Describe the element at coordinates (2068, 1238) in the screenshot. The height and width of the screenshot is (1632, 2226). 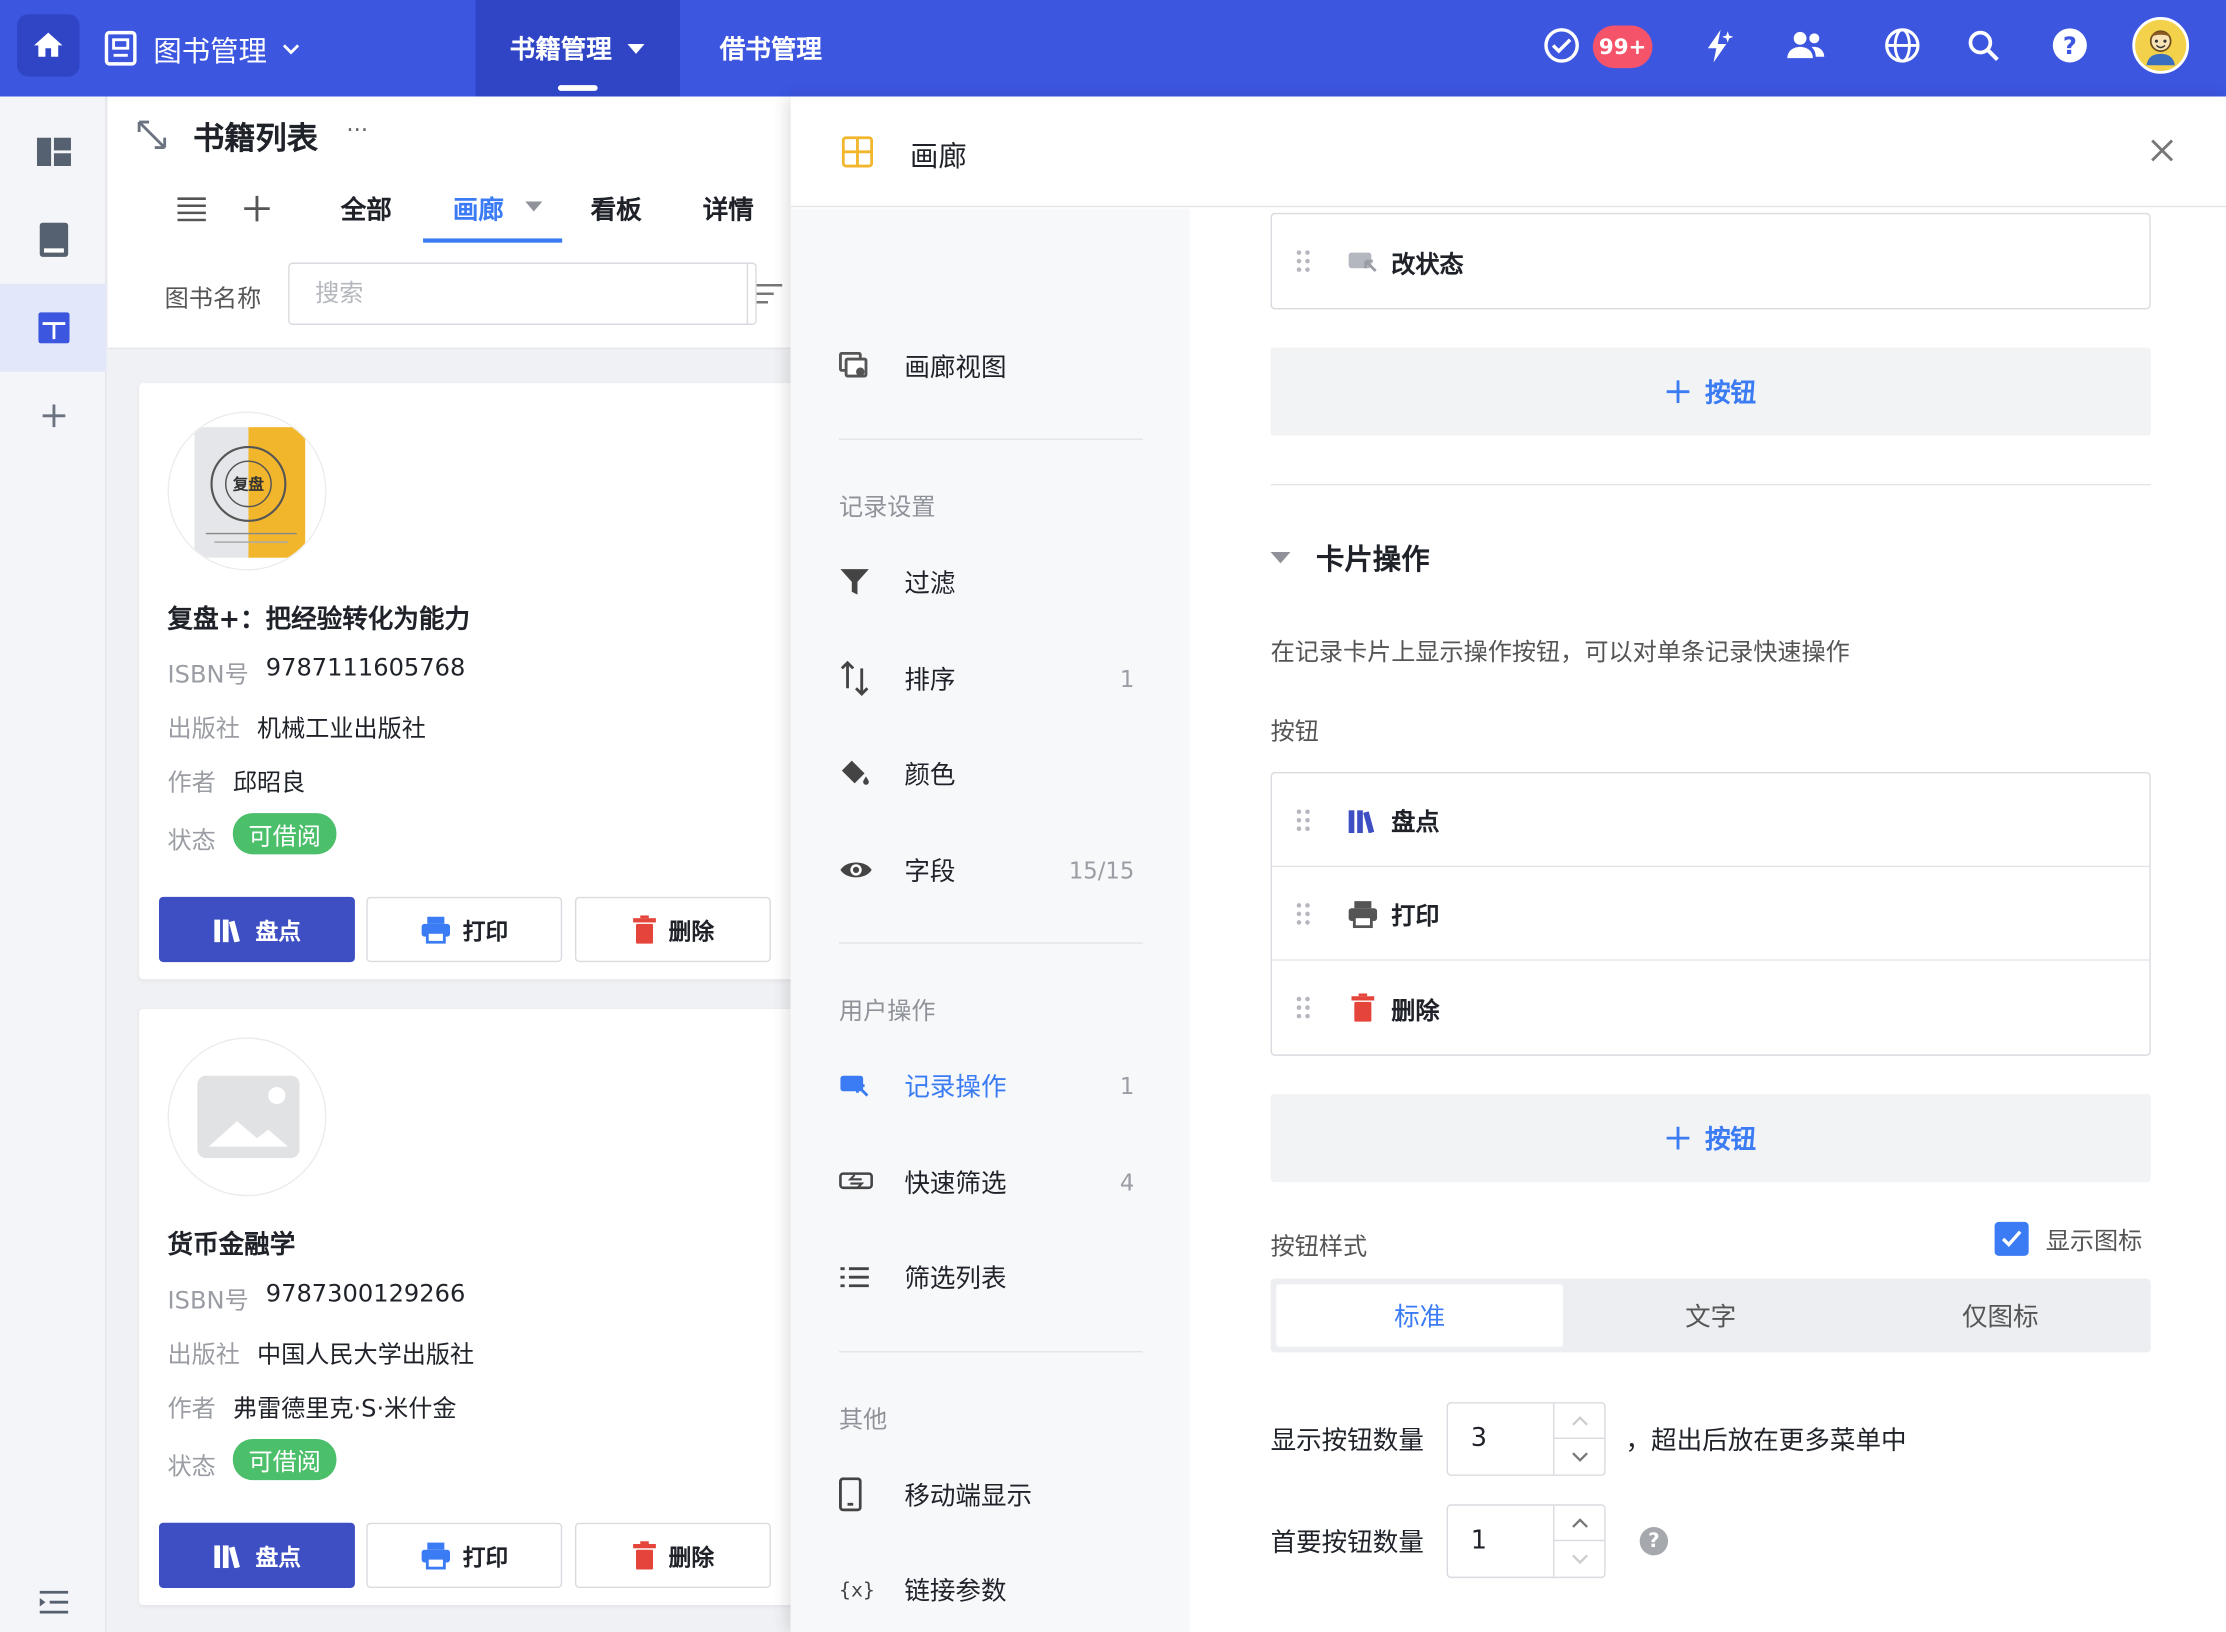
I see `show-icon-checkbox: 显示图标` at that location.